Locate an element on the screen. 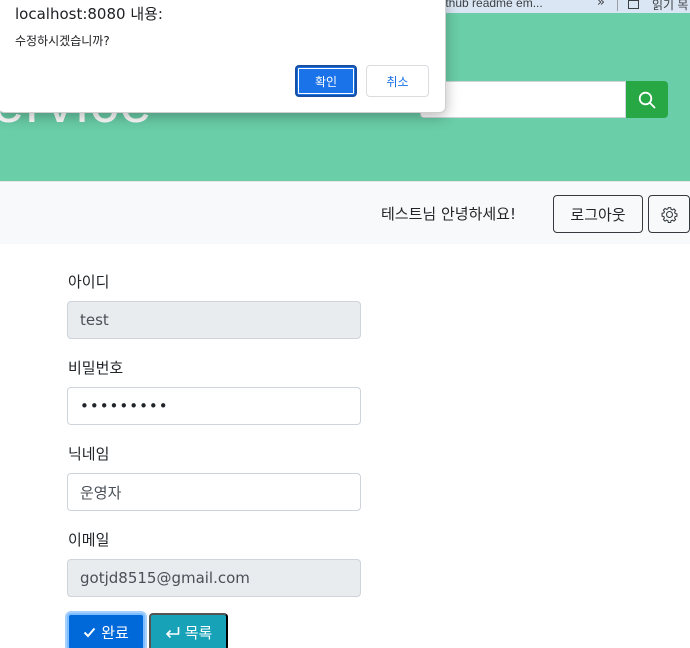 This screenshot has height=648, width=690. dialog-ok-button: 확인 is located at coordinates (326, 81).